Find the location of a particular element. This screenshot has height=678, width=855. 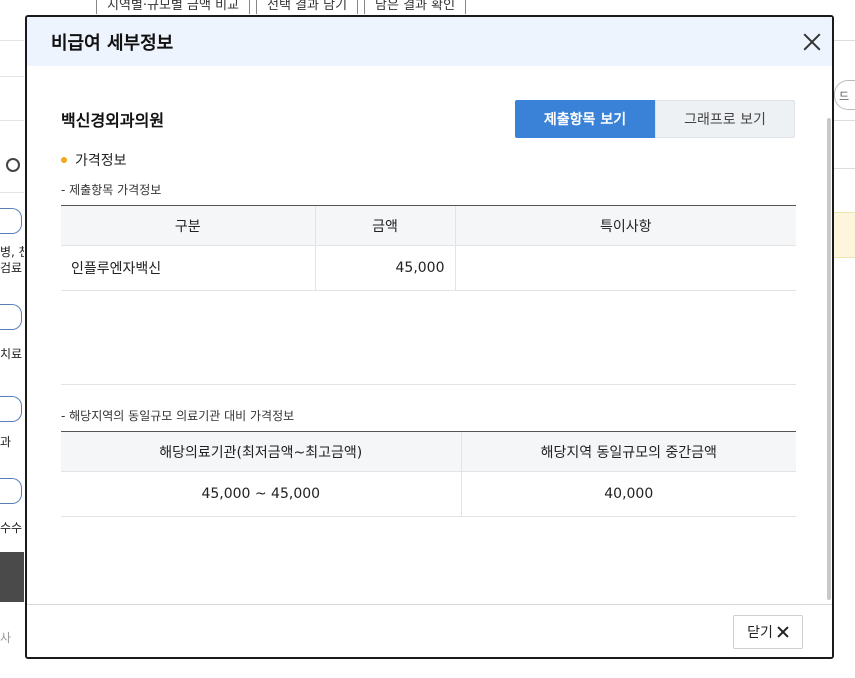

table-header-row: 구분 금액 특이사항 is located at coordinates (428, 225).